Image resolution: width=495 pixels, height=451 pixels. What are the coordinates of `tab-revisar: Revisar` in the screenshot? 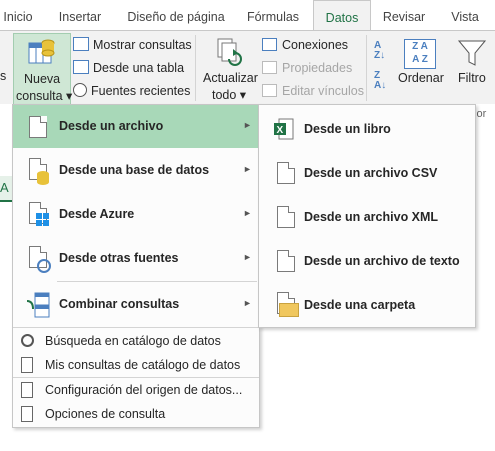 It's located at (404, 15).